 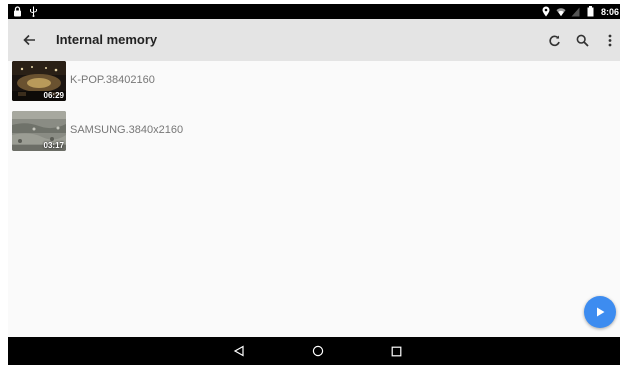 I want to click on video-thumbnail: 06:29, so click(x=39, y=81).